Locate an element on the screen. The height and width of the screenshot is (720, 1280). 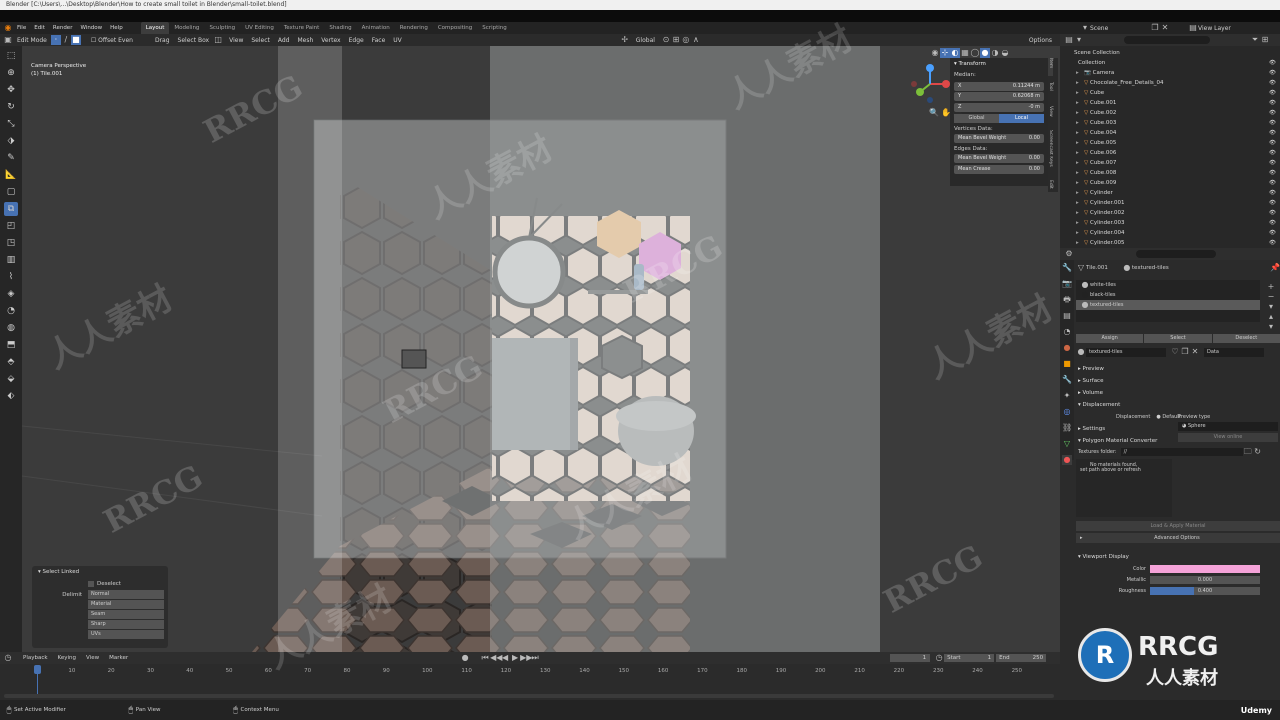
falloff-icon: ∧ is located at coordinates (696, 40).